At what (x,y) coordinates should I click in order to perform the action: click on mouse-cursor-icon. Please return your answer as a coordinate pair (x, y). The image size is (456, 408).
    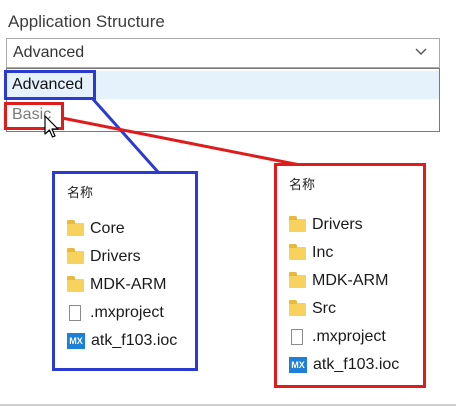
    Looking at the image, I should click on (51, 126).